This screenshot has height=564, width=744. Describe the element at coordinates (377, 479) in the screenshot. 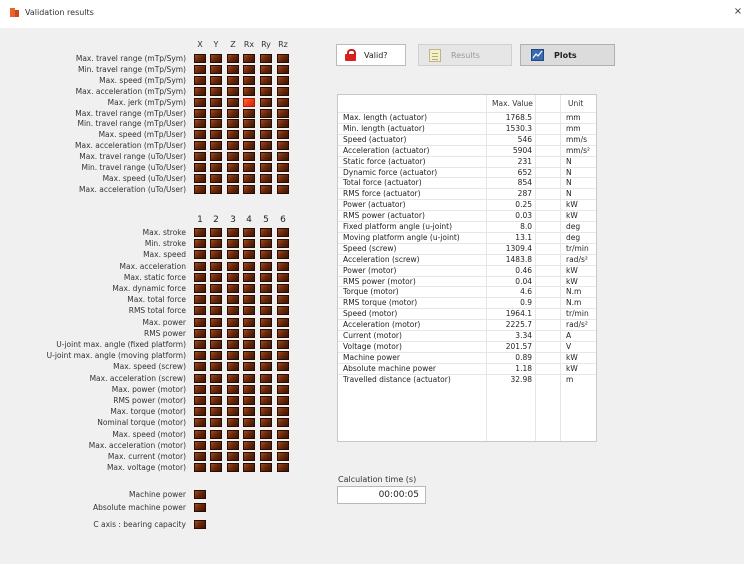

I see `calc-time-label: Calculation time (s)` at that location.